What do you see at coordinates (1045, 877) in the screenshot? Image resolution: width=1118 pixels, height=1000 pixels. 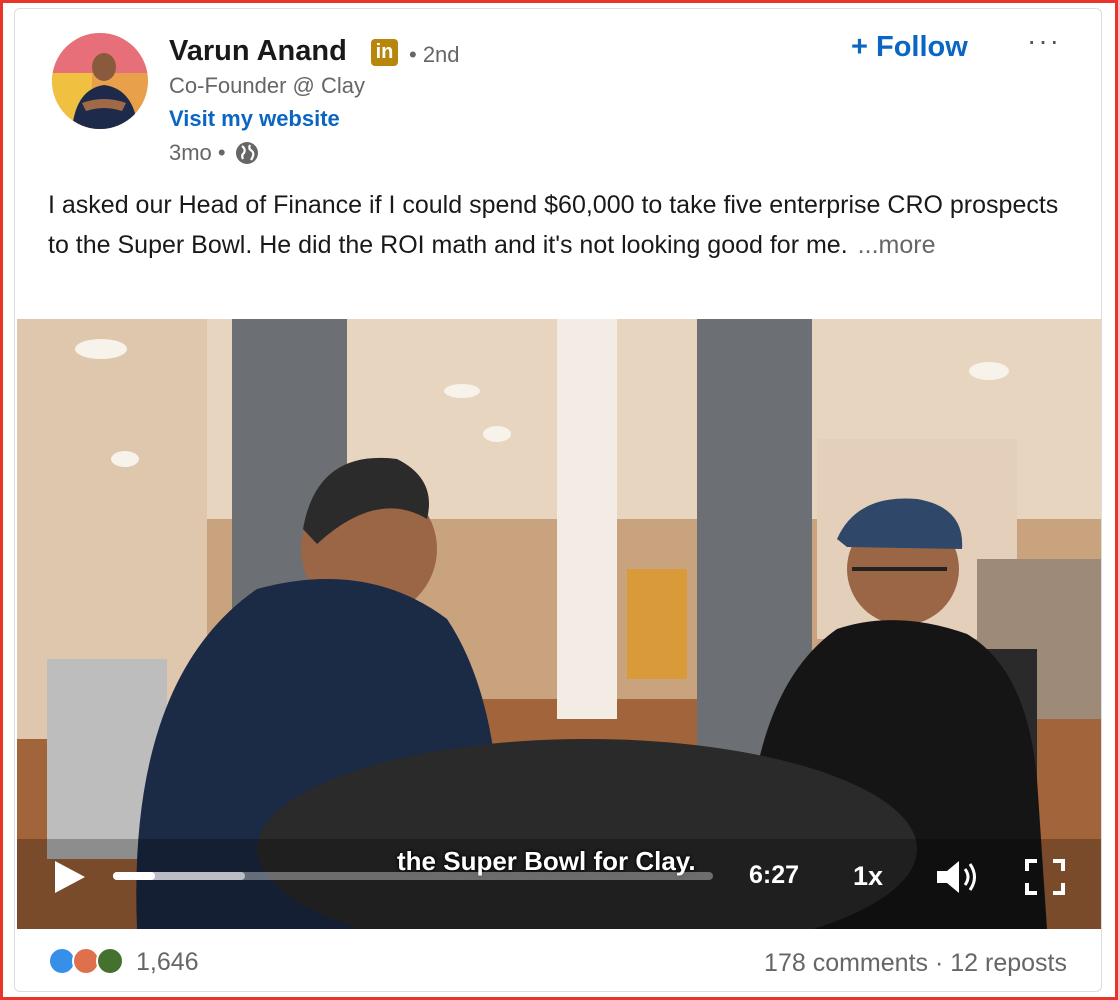 I see `fullscreen-icon` at bounding box center [1045, 877].